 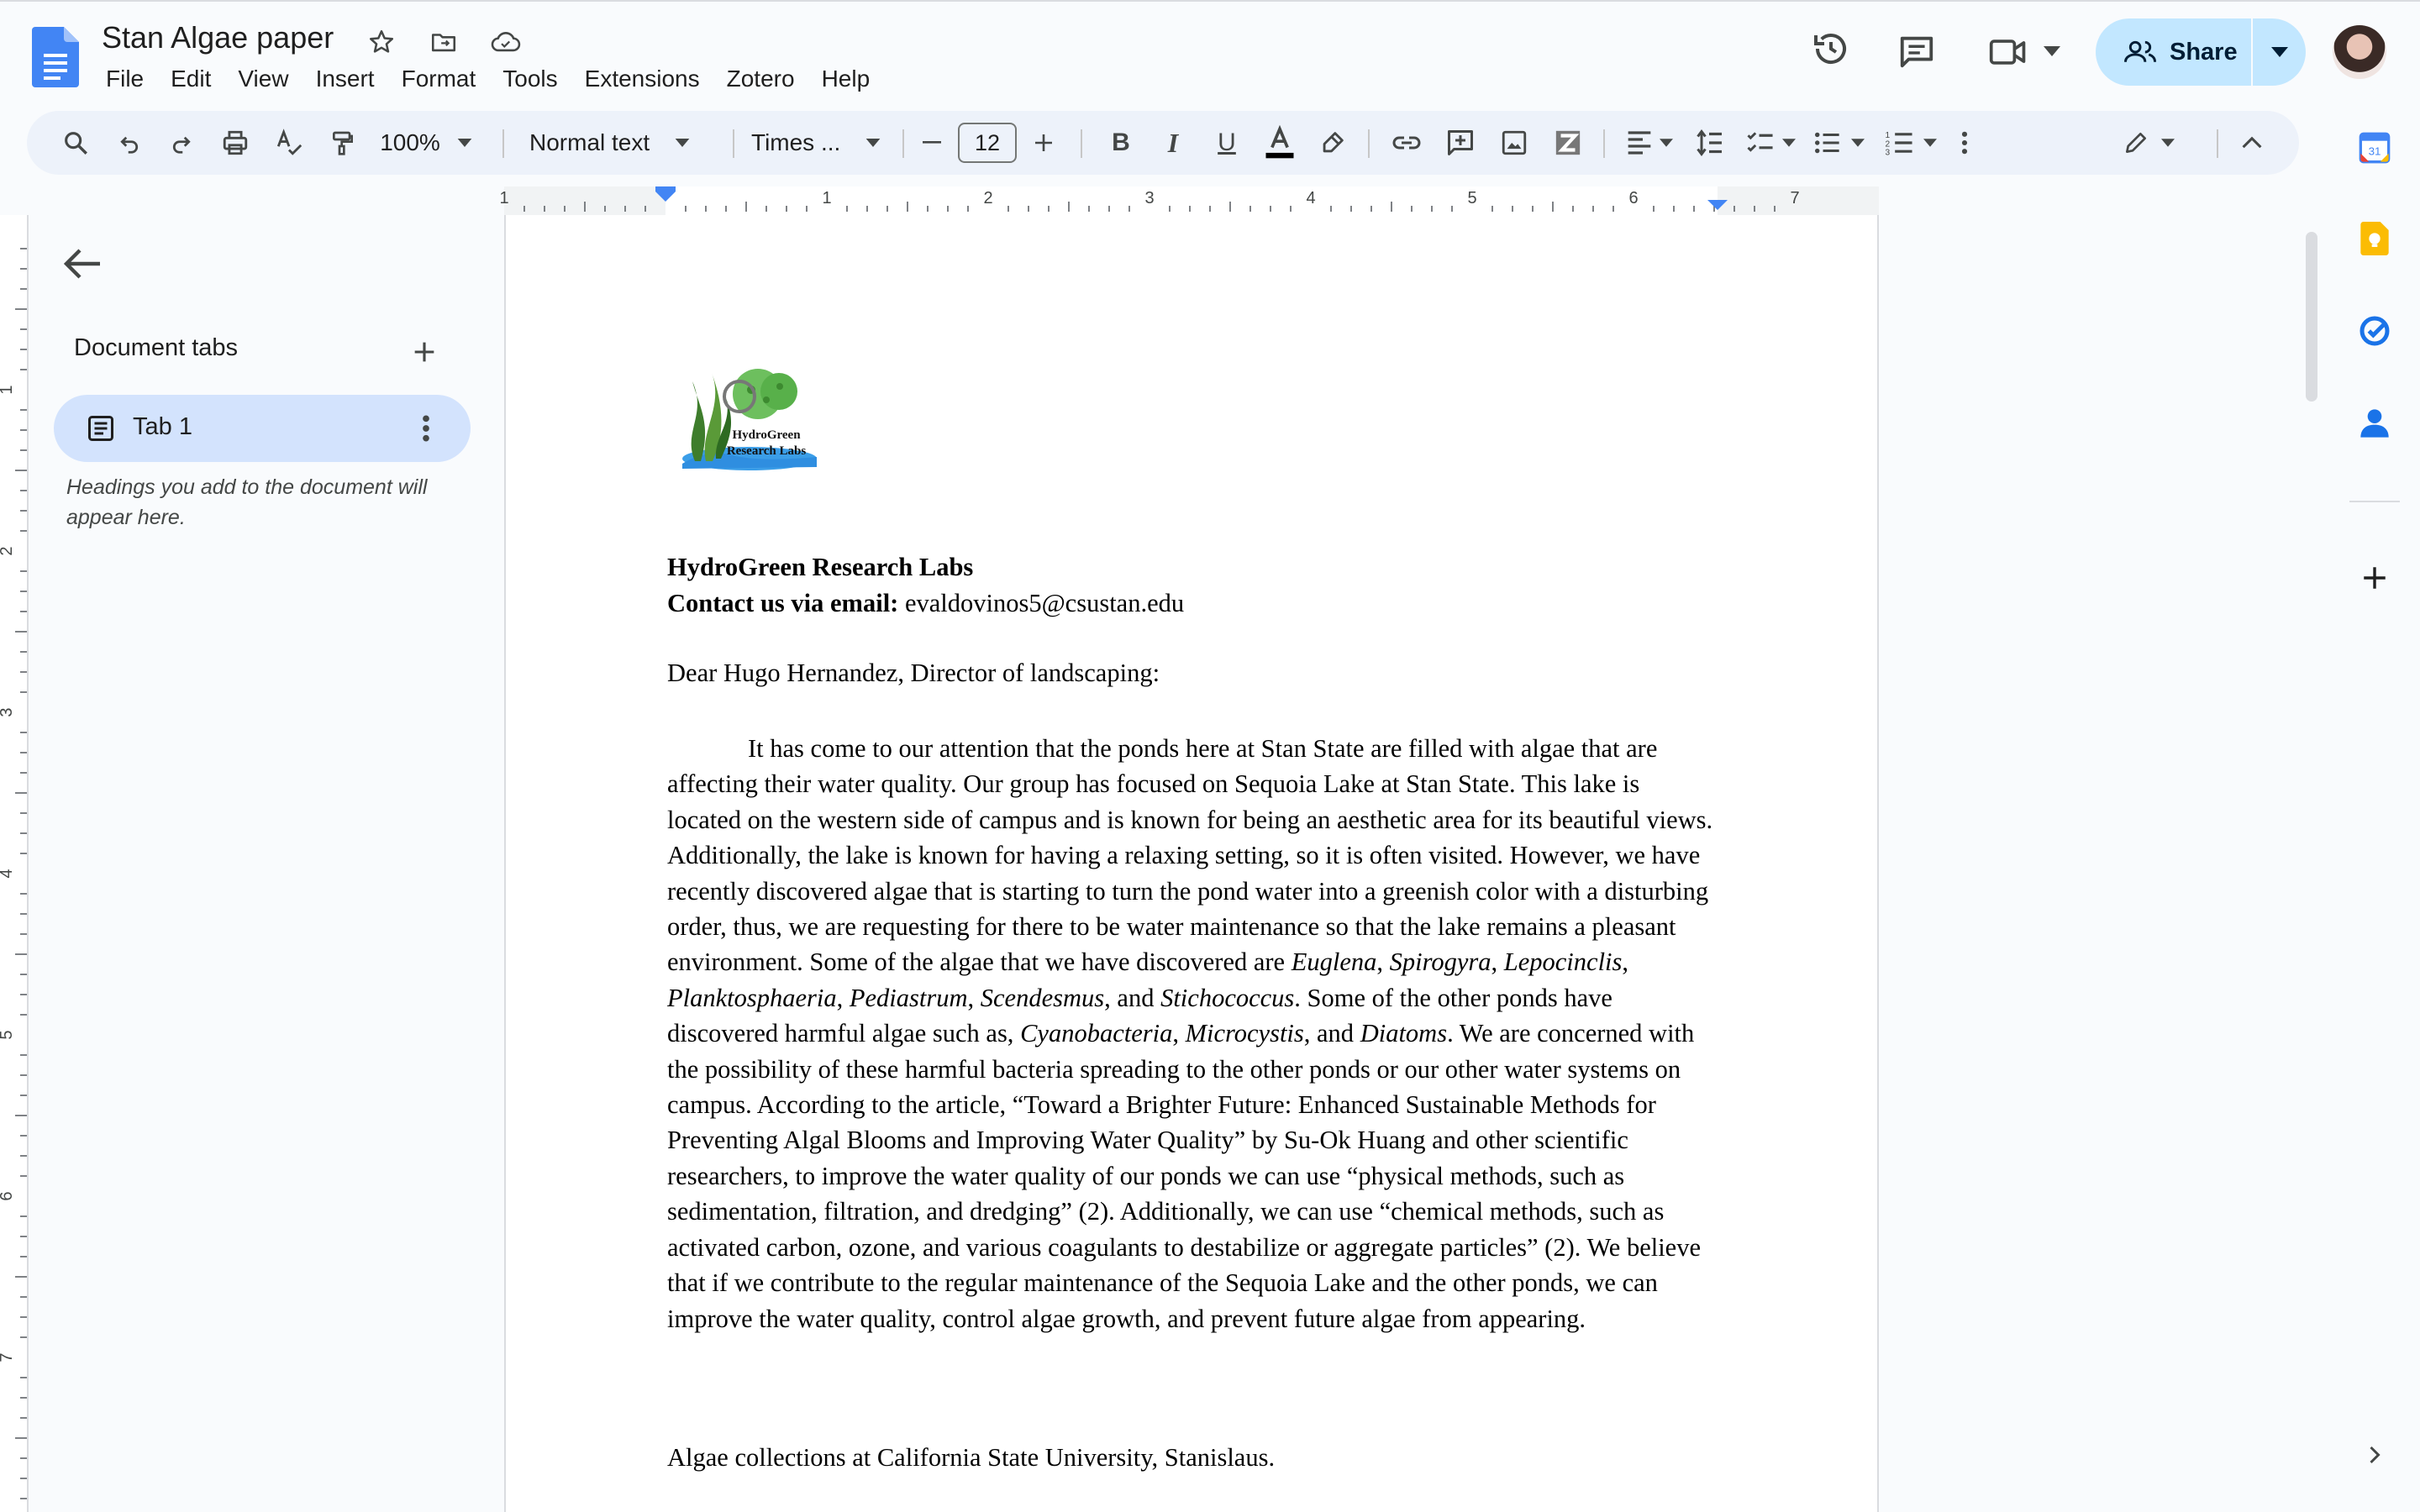 I want to click on svg-text: HydroGreen, so click(x=766, y=435).